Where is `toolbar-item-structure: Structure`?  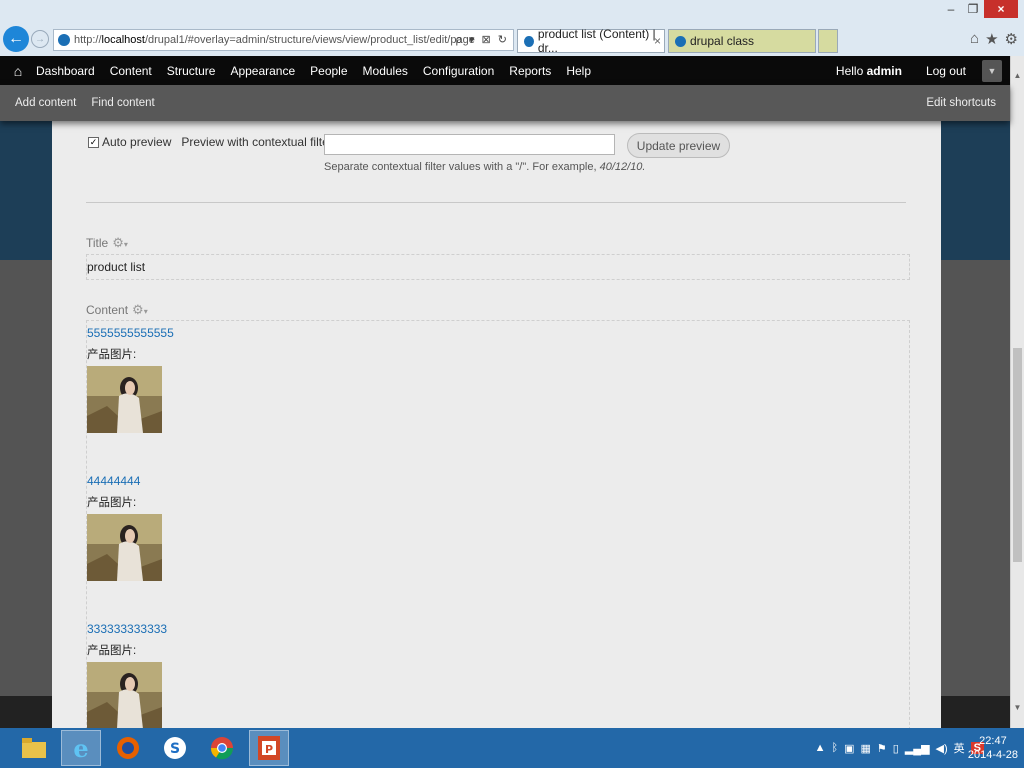
toolbar-item-structure: Structure is located at coordinates (191, 71).